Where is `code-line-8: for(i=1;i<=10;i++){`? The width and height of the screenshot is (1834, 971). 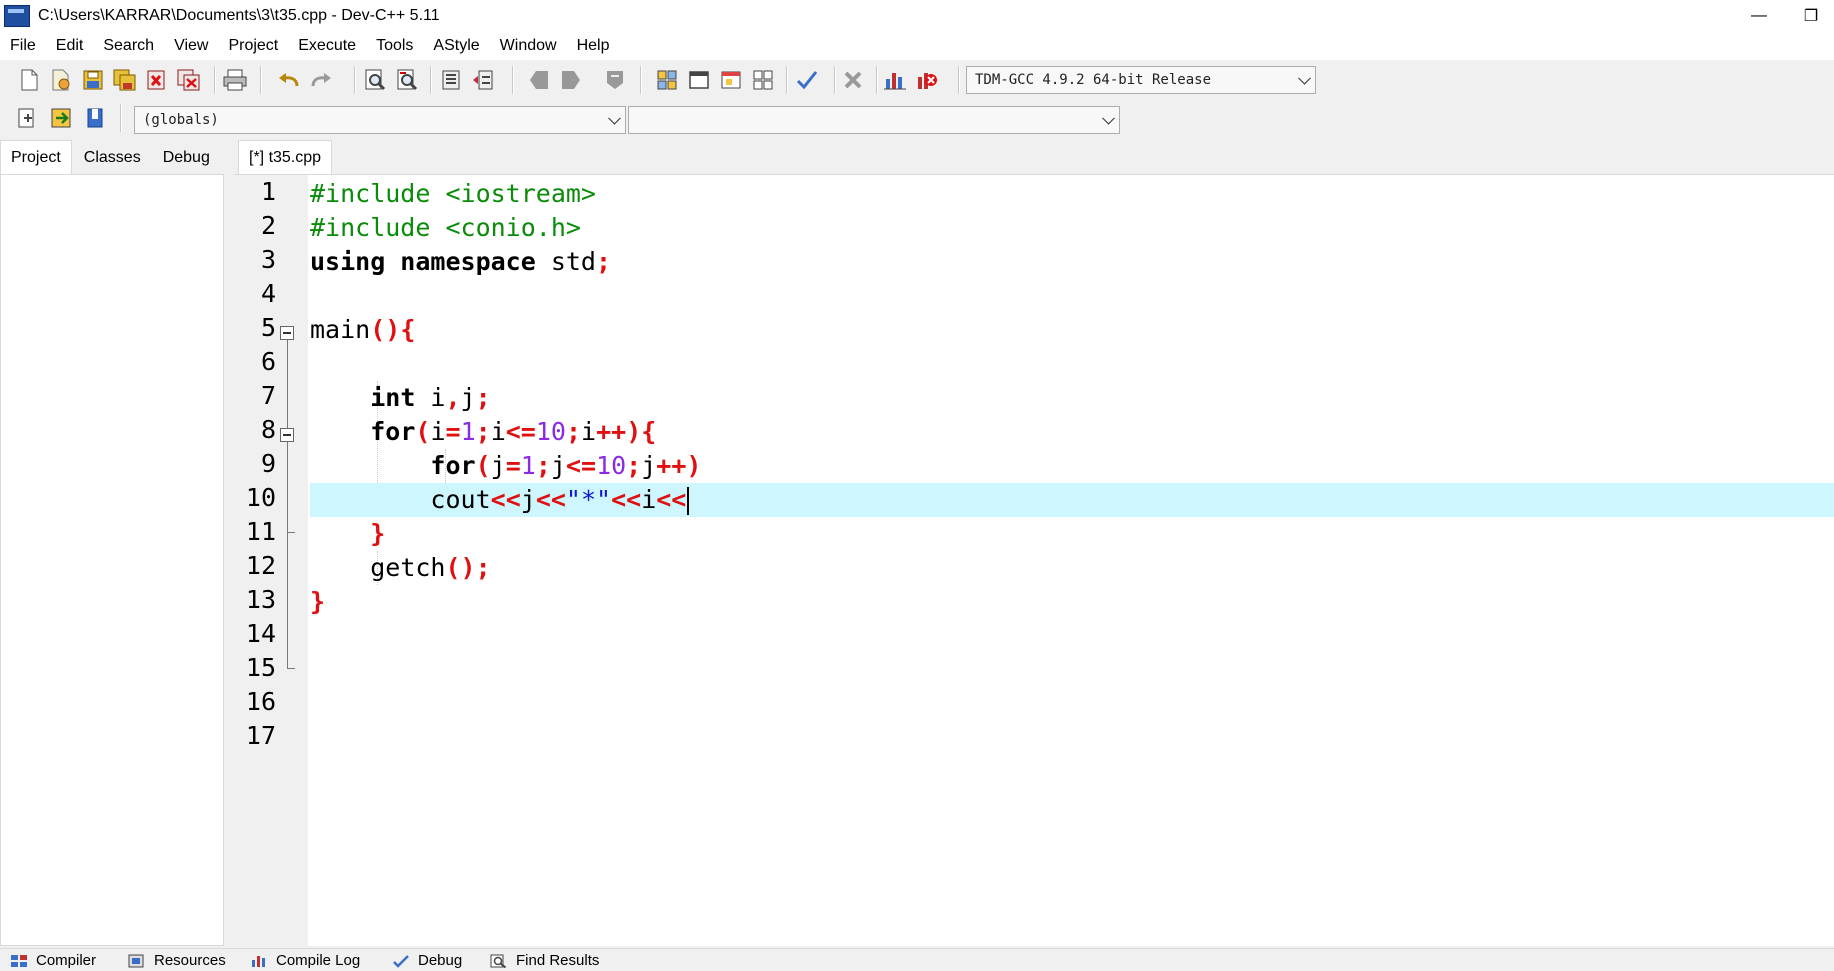
code-line-8: for(i=1;i<=10;i++){ is located at coordinates (513, 431).